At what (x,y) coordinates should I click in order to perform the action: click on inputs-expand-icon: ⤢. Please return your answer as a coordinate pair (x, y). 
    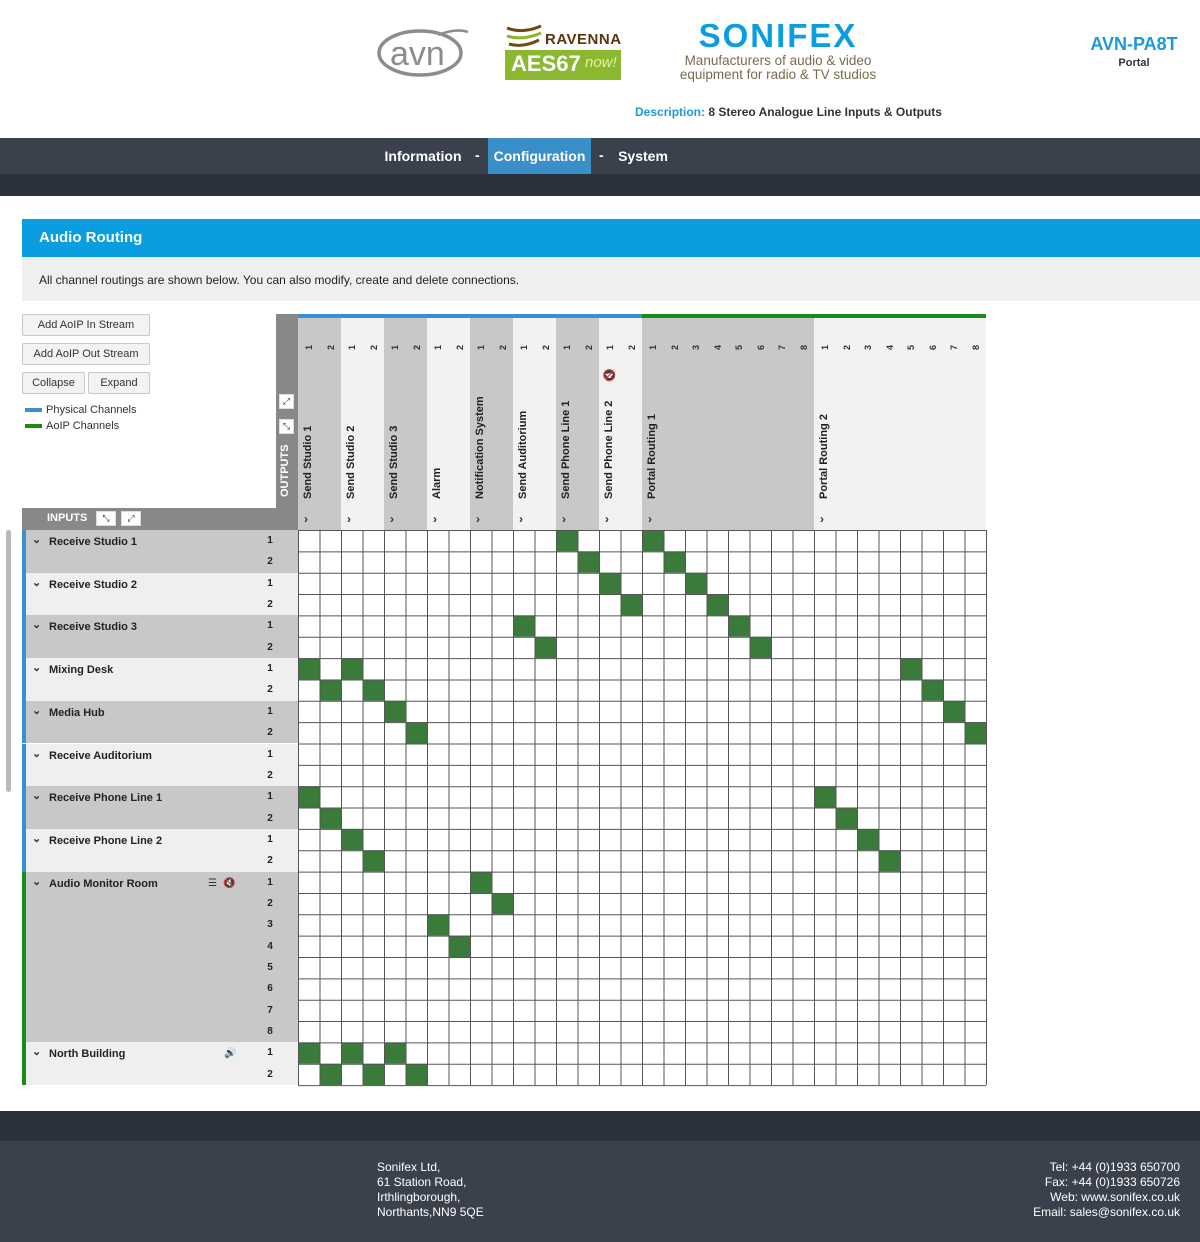
    Looking at the image, I should click on (131, 518).